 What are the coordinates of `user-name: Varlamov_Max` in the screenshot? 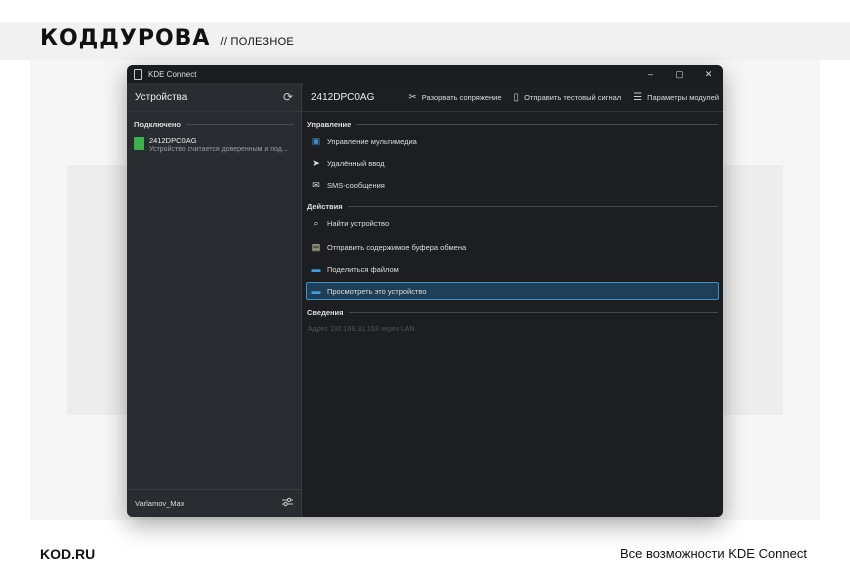 It's located at (160, 503).